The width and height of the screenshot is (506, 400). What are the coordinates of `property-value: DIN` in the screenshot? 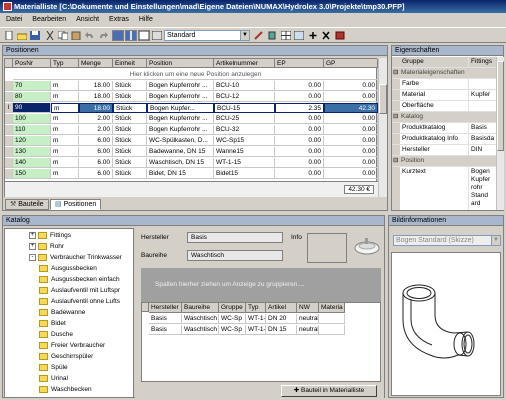 It's located at (482, 150).